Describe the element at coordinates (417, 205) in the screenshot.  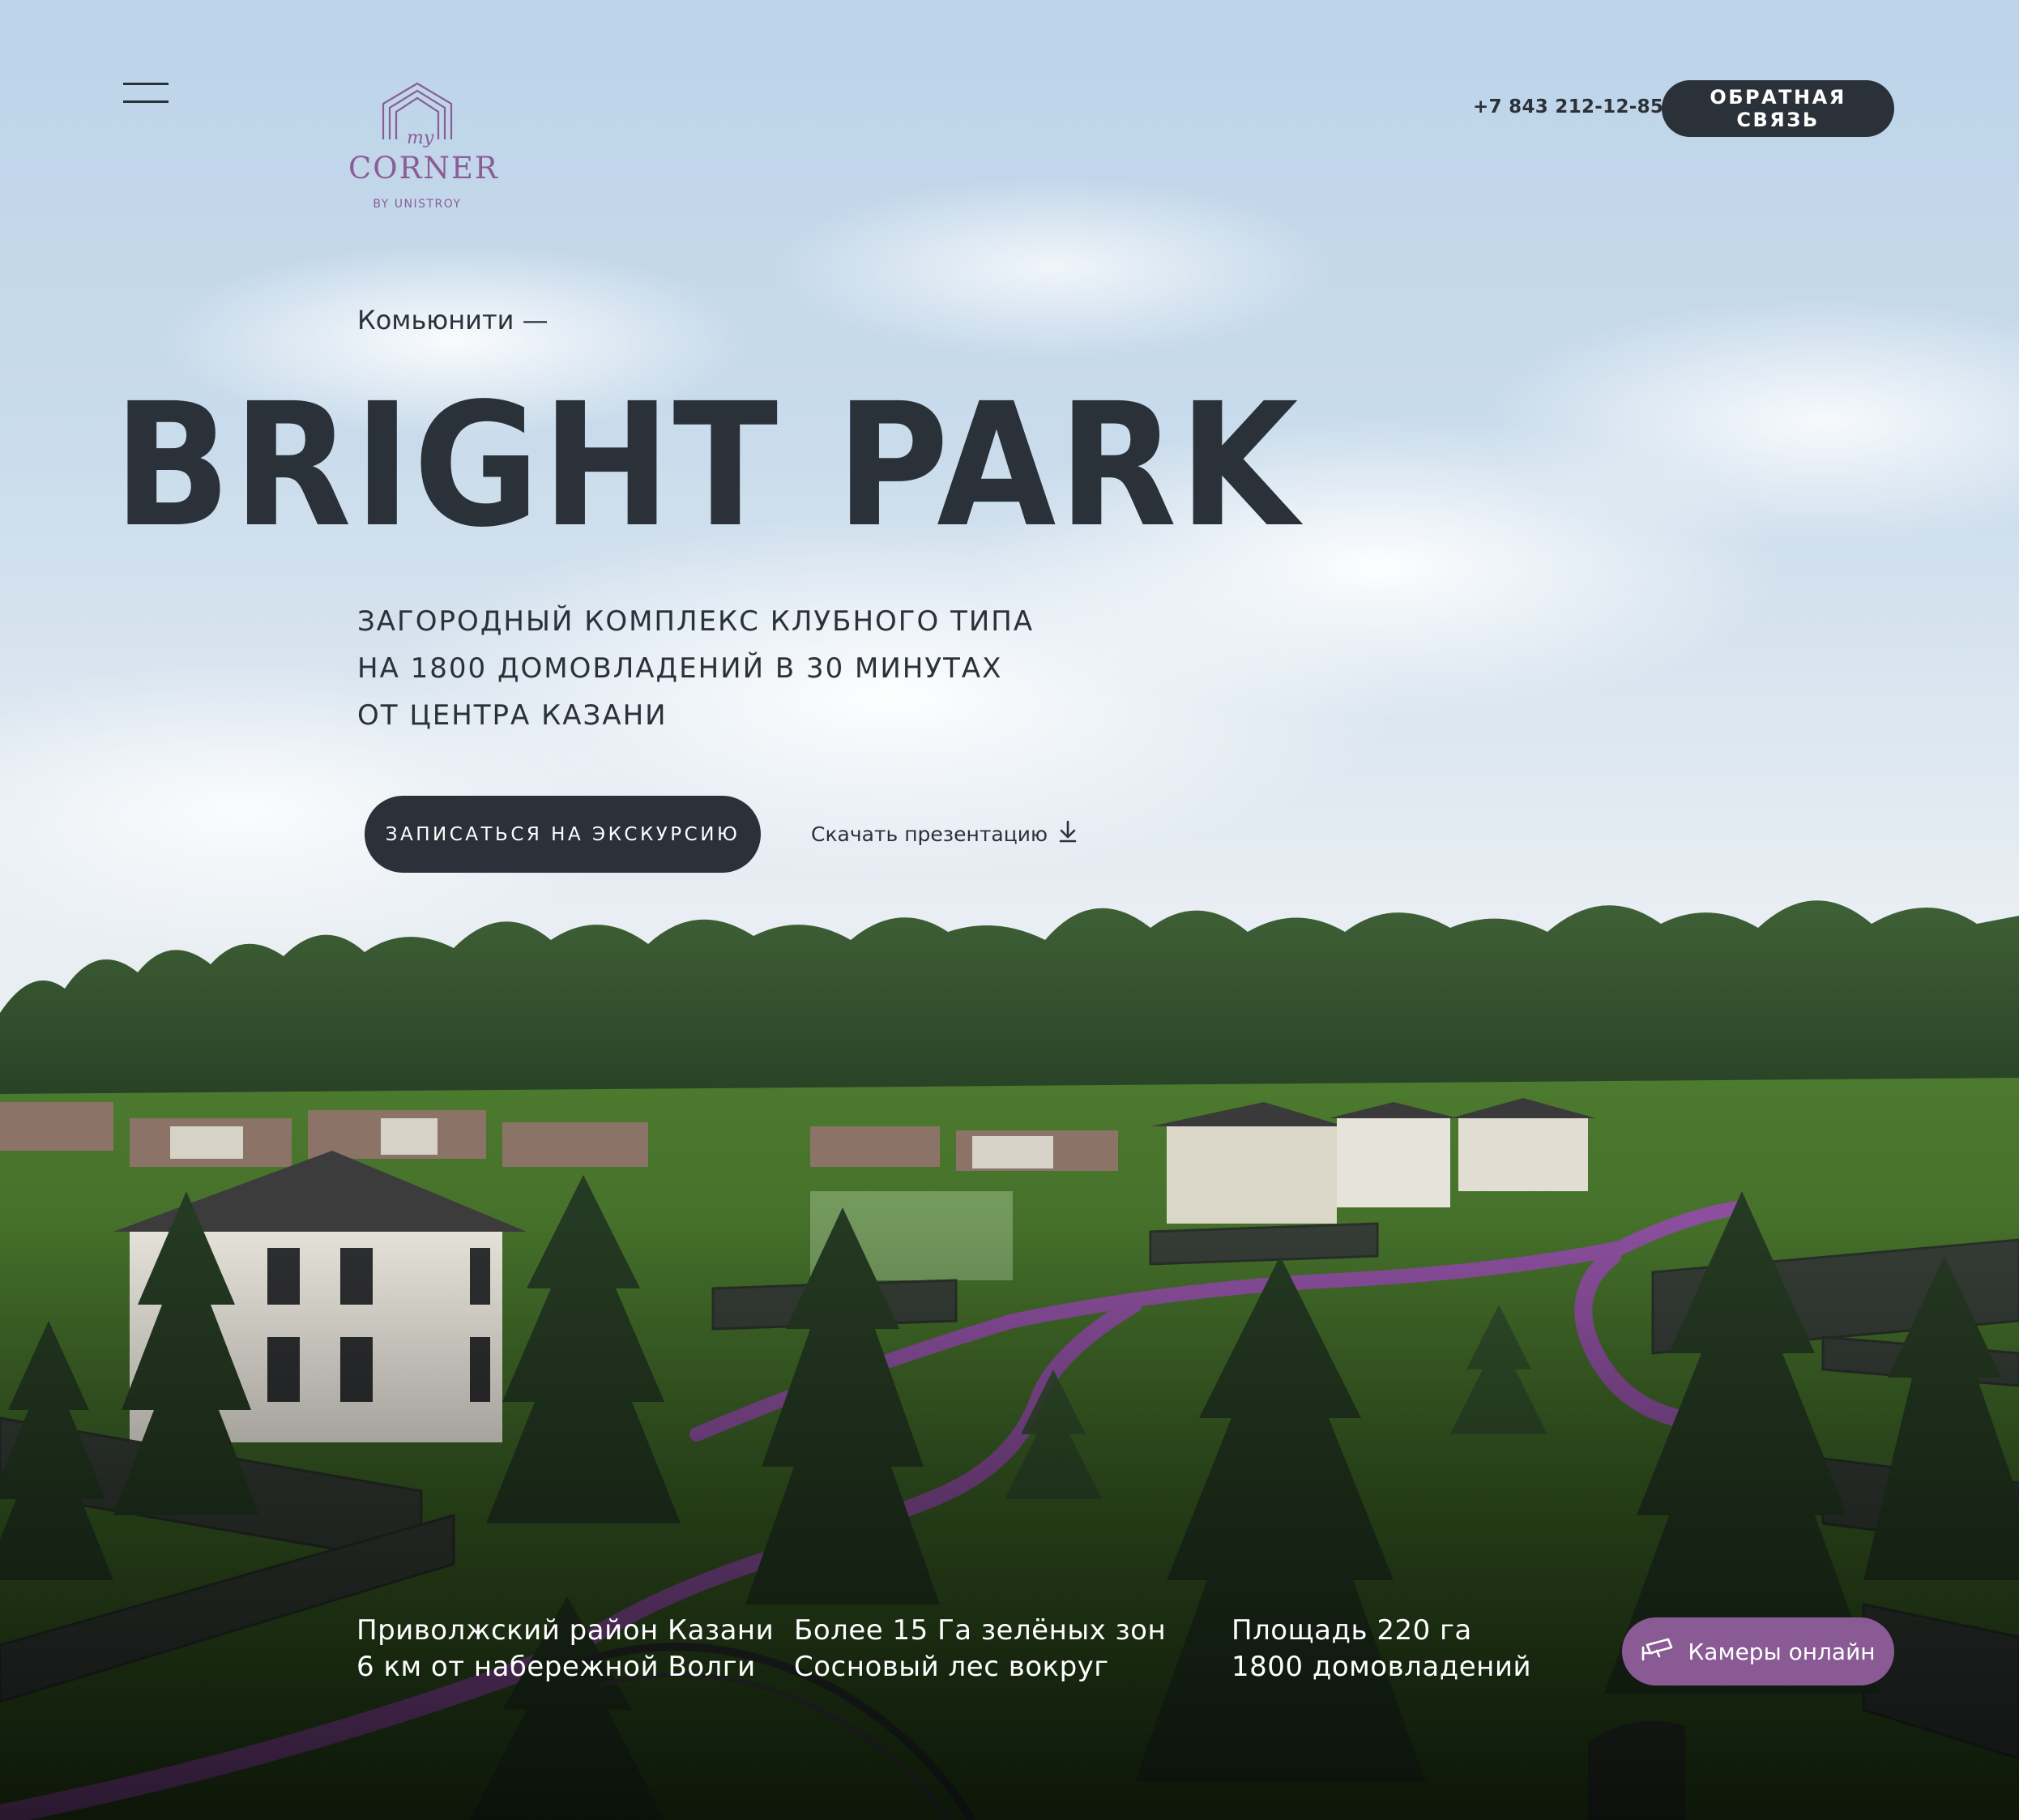
I see `logo-tagline: BY UNISTROY` at that location.